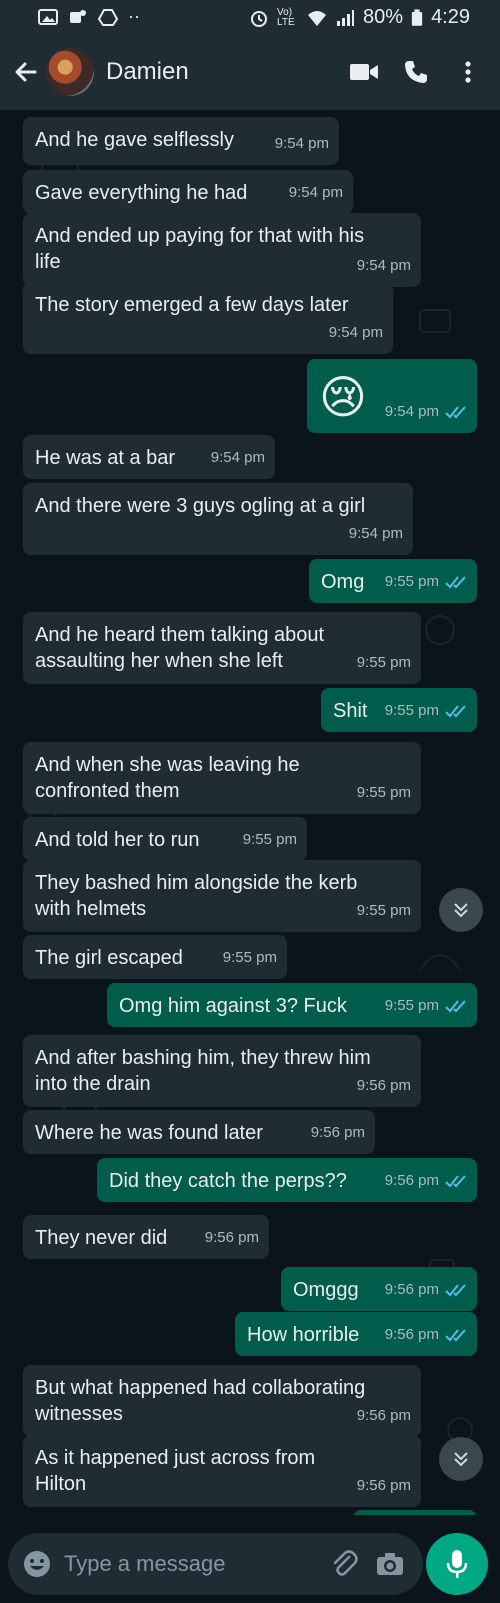  I want to click on message-text: Omg him against 3? Fuck, so click(233, 1006).